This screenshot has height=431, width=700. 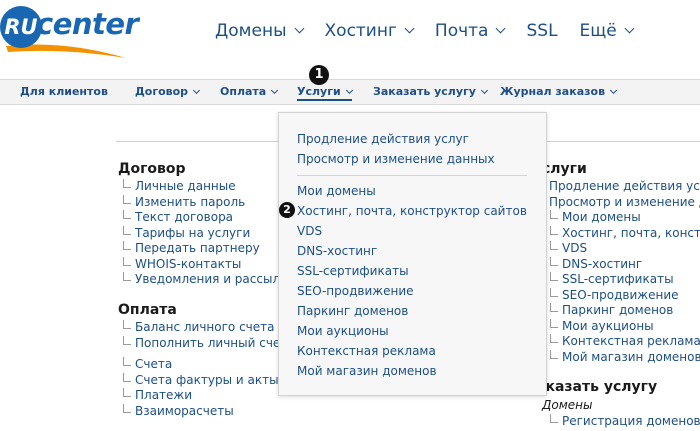 What do you see at coordinates (353, 271) in the screenshot?
I see `dropdown-item-ssl: SSL-сертификаты` at bounding box center [353, 271].